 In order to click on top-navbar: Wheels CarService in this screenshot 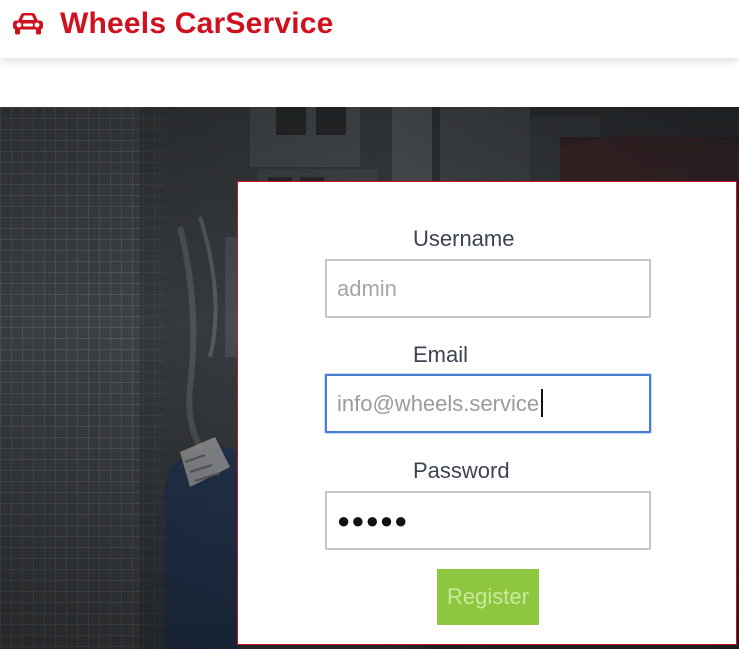, I will do `click(369, 29)`.